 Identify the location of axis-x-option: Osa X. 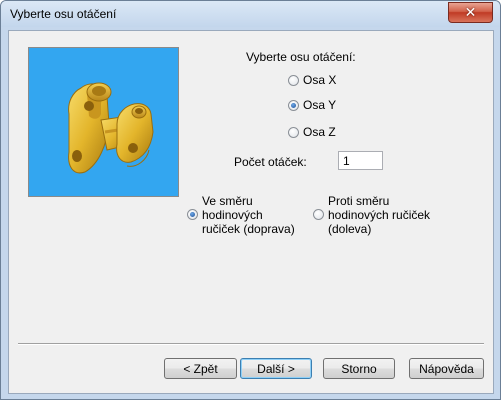
(312, 80).